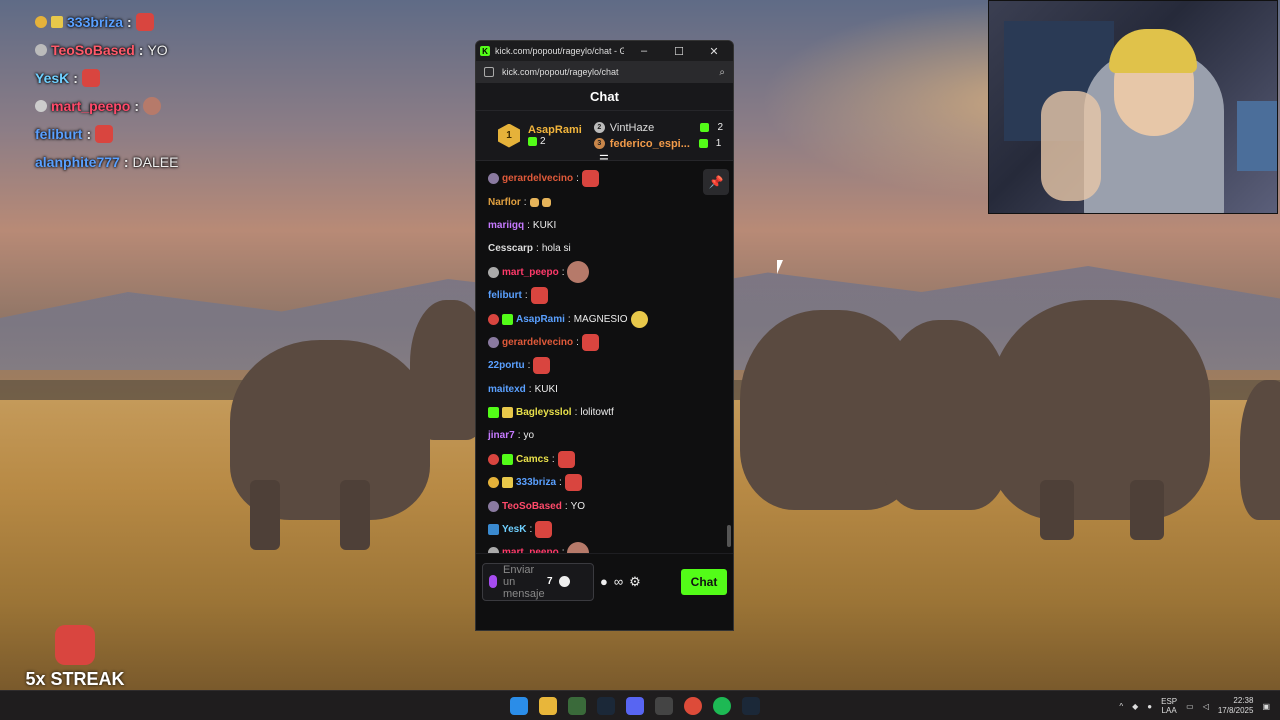 This screenshot has height=720, width=1280. Describe the element at coordinates (534, 202) in the screenshot. I see `clap-emoji-icon` at that location.